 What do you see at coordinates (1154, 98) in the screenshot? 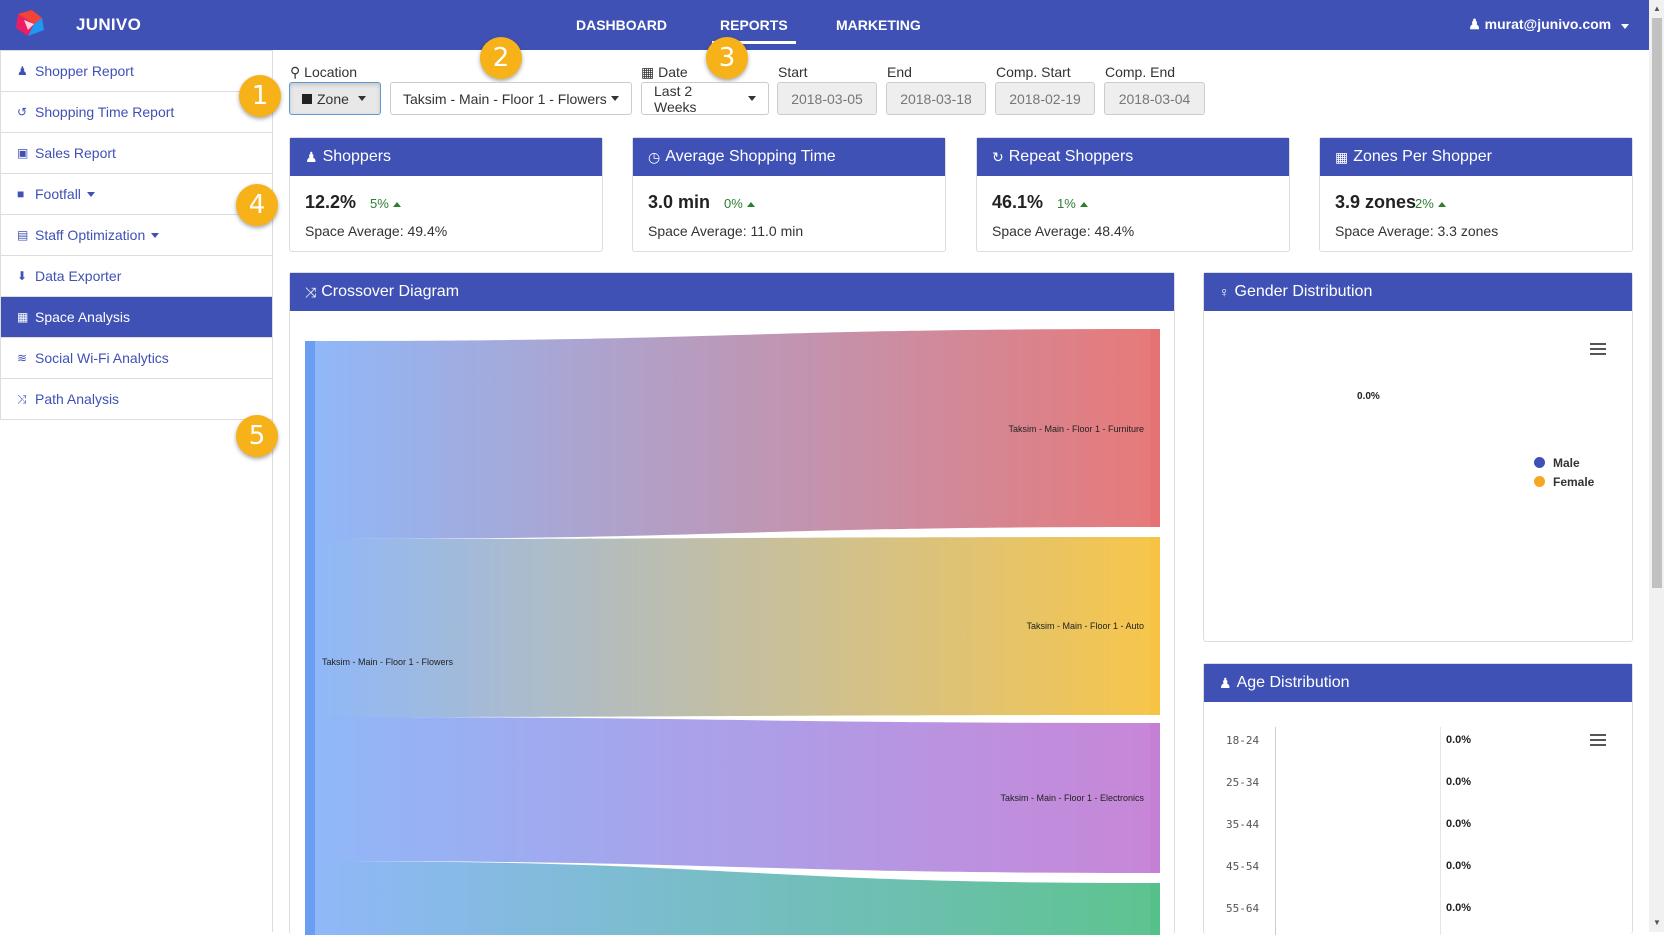
I see `comp-end-date-input: 2018-03-04` at bounding box center [1154, 98].